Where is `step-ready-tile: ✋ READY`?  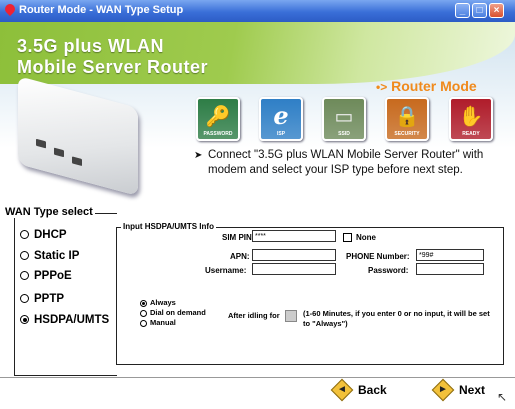
step-ready-tile: ✋ READY is located at coordinates (471, 119).